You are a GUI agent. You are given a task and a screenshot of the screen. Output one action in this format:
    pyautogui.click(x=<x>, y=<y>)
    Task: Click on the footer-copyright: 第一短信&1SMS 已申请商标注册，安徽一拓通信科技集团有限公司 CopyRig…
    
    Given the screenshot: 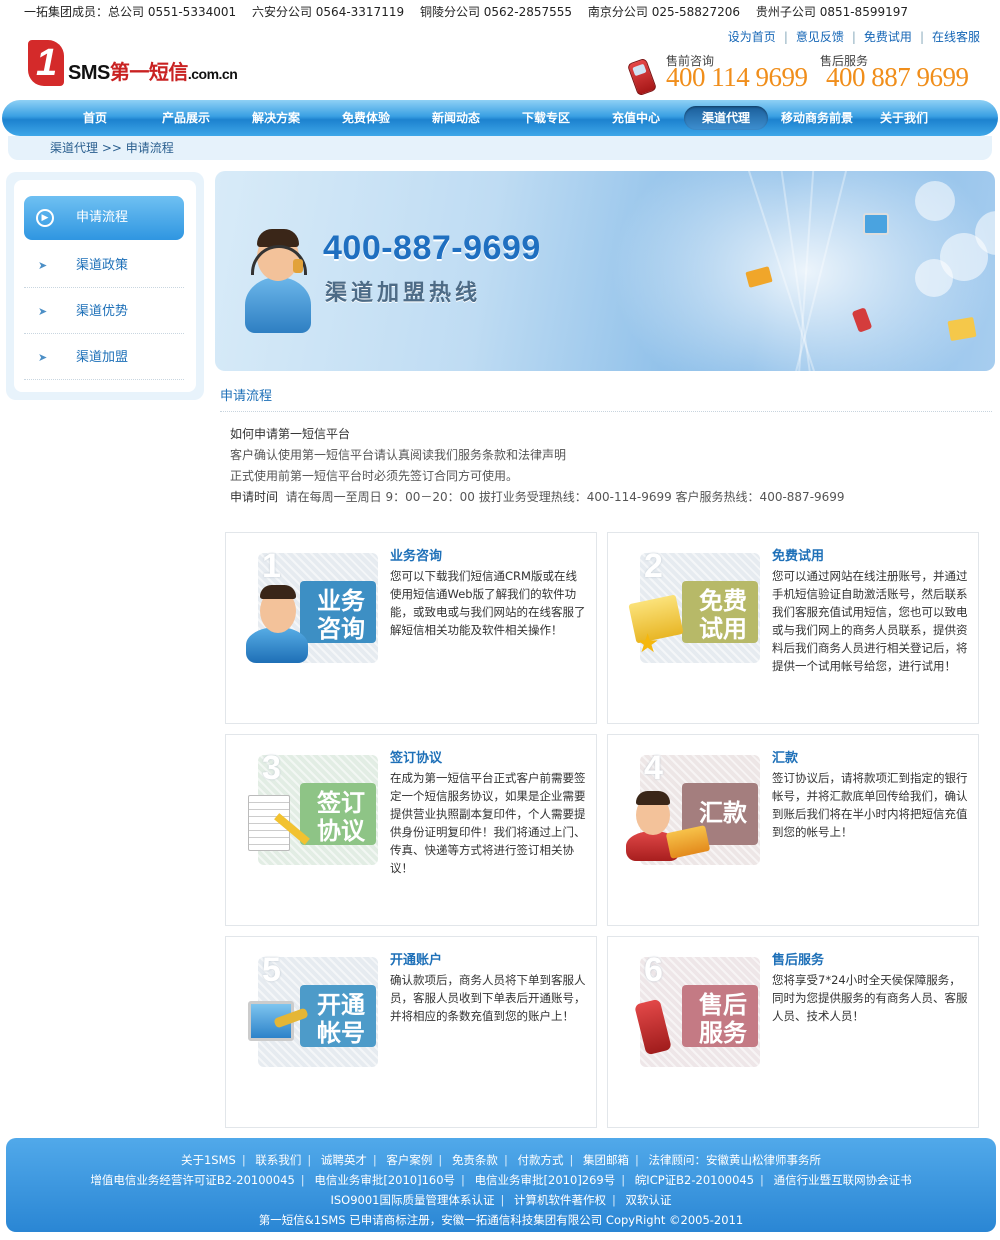 What is the action you would take?
    pyautogui.click(x=501, y=1220)
    